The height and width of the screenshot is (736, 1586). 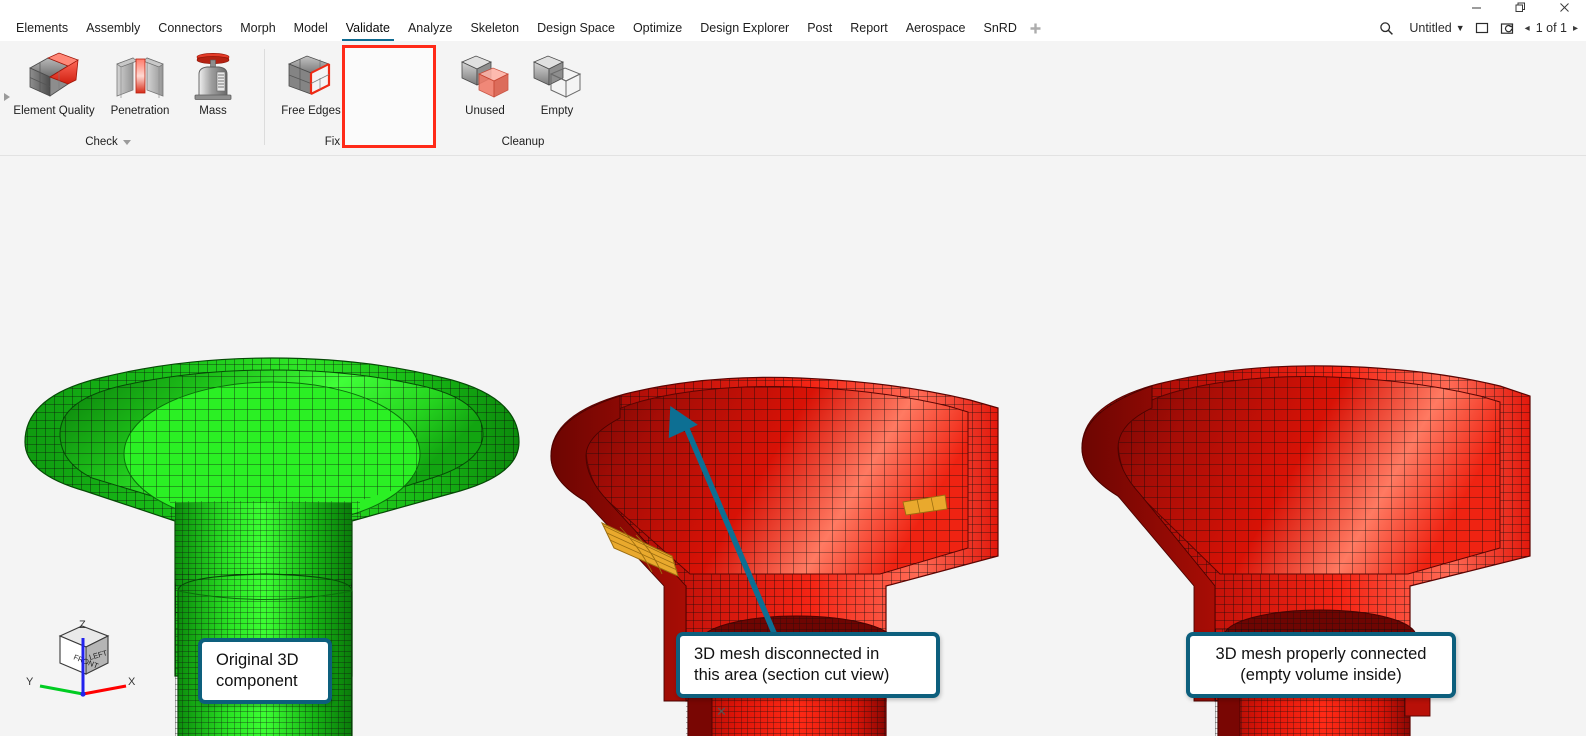 I want to click on ribbon-group-title-fix-elements: Fix Elements, so click(x=358, y=142).